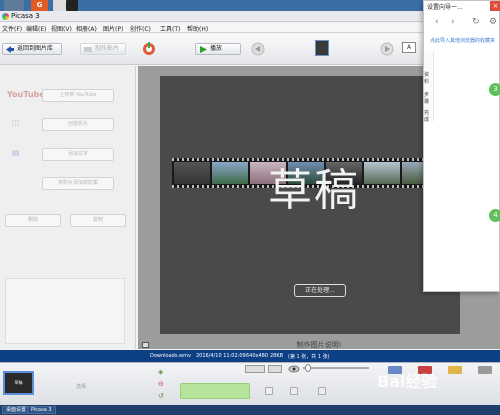 Image resolution: width=500 pixels, height=415 pixels. I want to click on caption-text: 制作图片说明!, so click(319, 345).